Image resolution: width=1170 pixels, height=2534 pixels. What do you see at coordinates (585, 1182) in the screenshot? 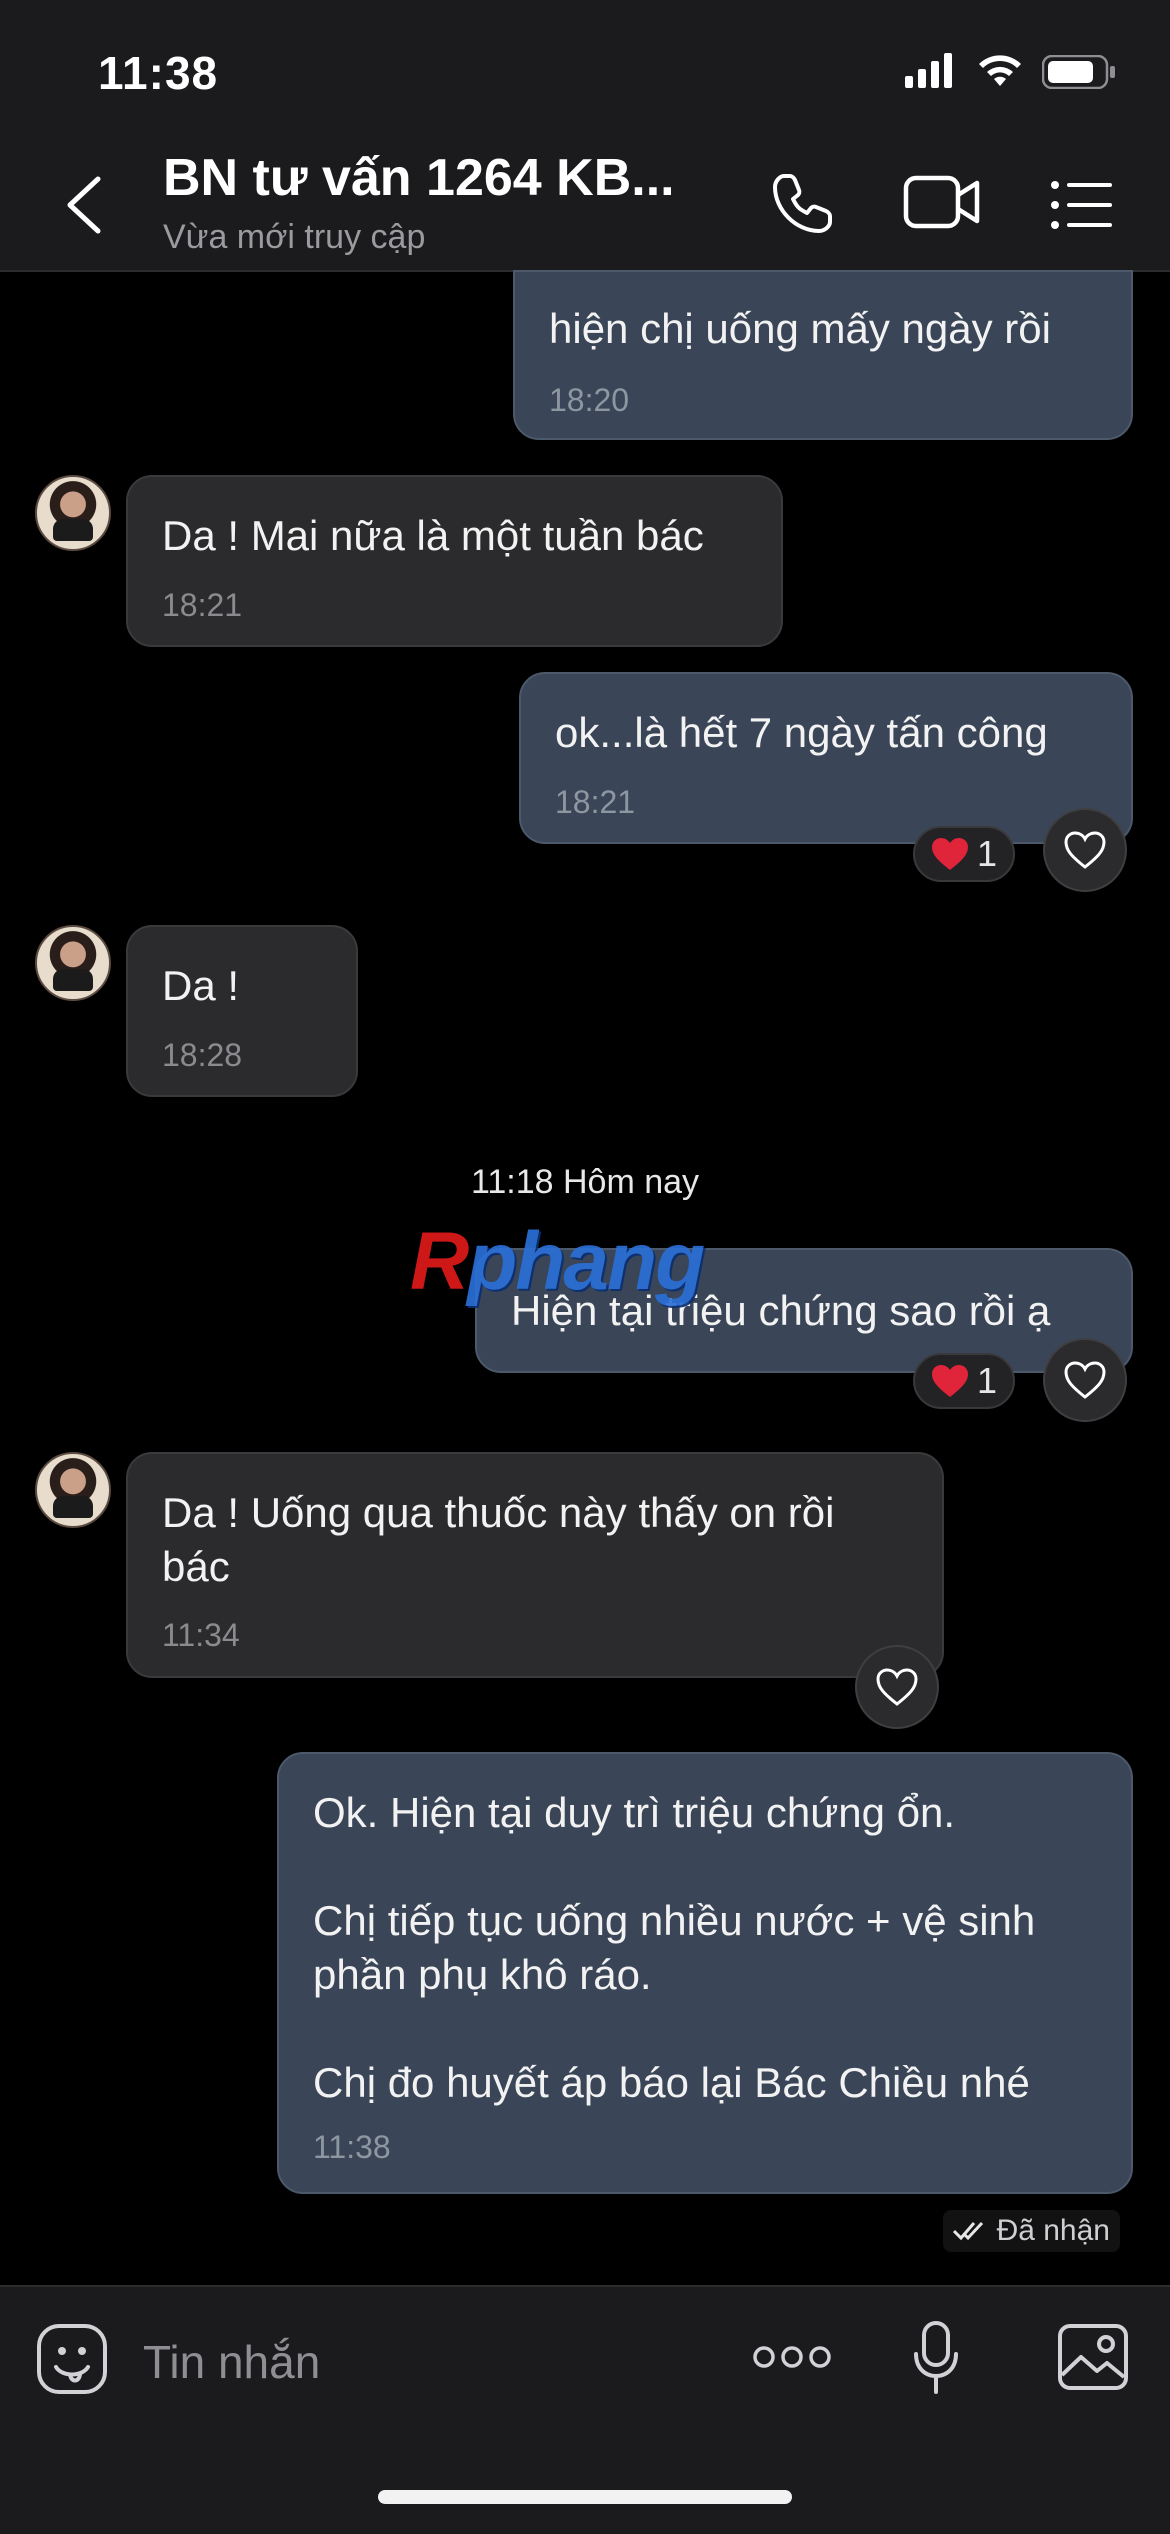
I see `date-divider: 11:18 Hôm nay` at bounding box center [585, 1182].